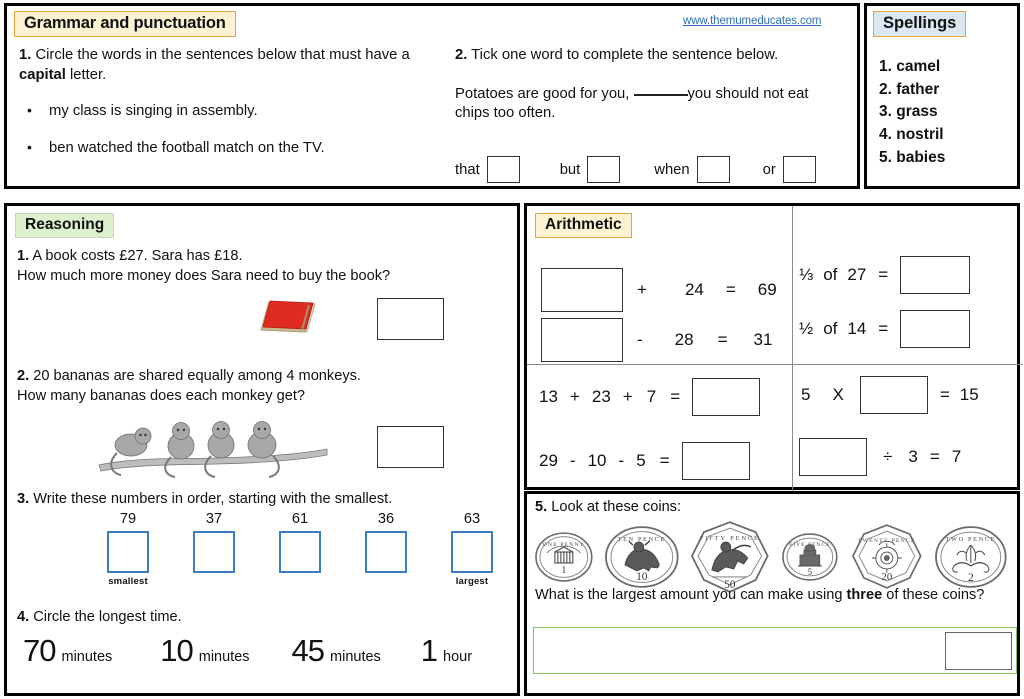  Describe the element at coordinates (912, 157) in the screenshot. I see `list-item: 5. babies` at that location.